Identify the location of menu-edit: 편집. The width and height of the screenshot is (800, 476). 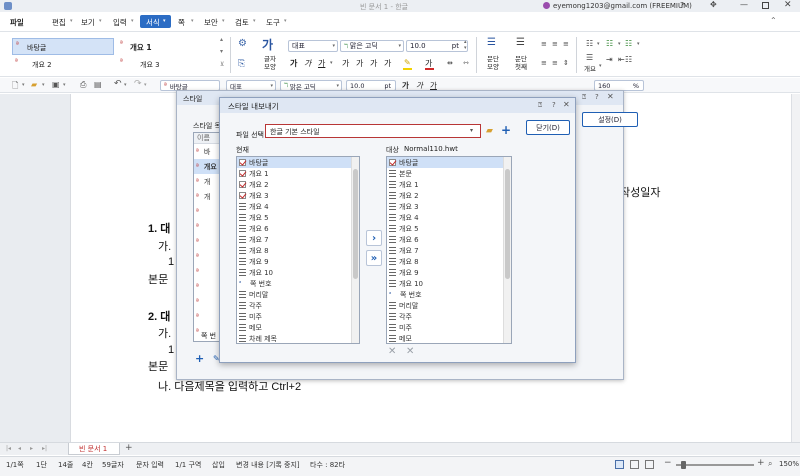
(59, 22).